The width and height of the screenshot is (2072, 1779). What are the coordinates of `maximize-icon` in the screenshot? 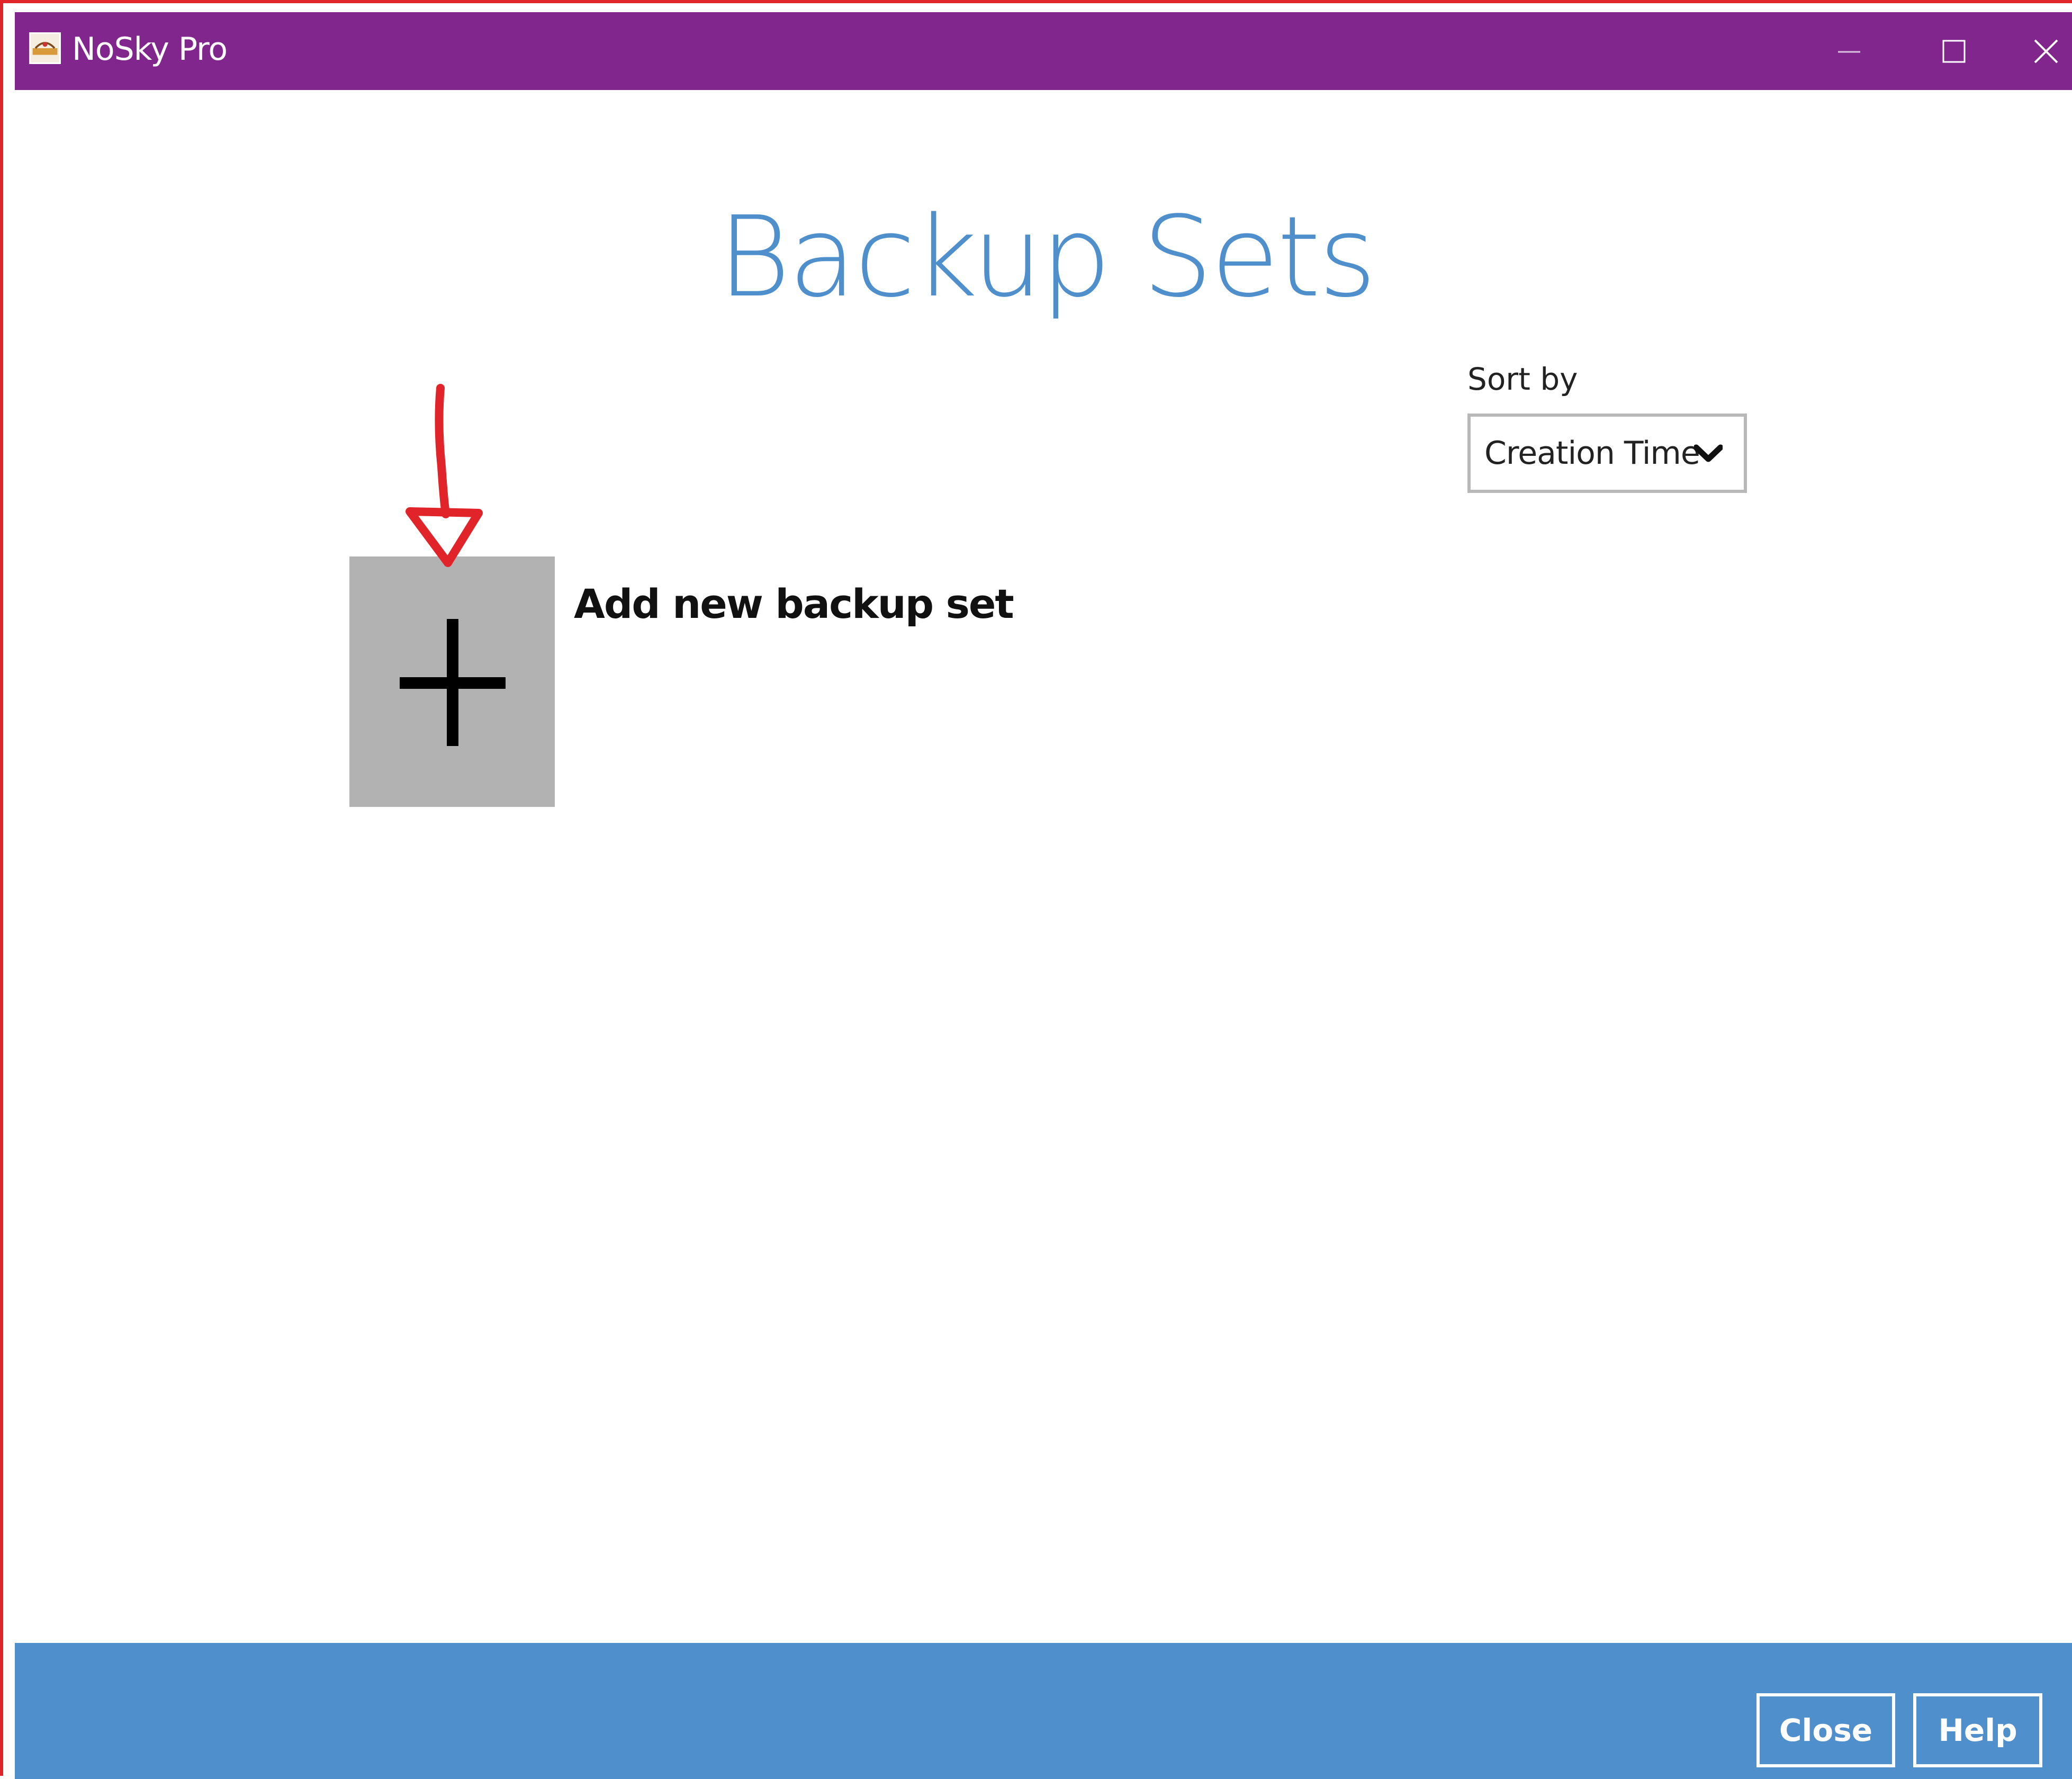 It's located at (1954, 51).